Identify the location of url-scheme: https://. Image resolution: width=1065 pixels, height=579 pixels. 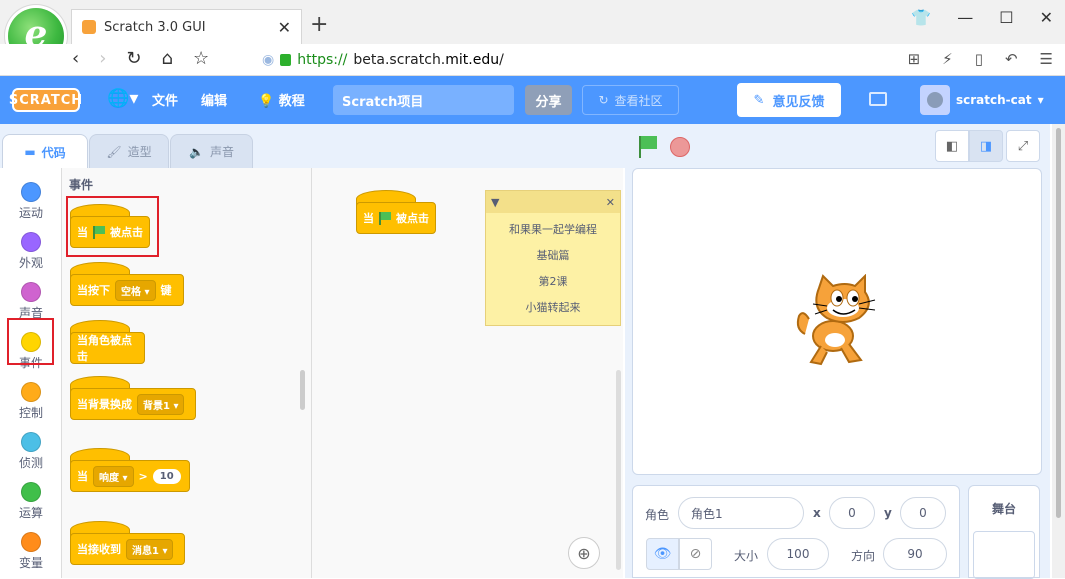
(322, 60).